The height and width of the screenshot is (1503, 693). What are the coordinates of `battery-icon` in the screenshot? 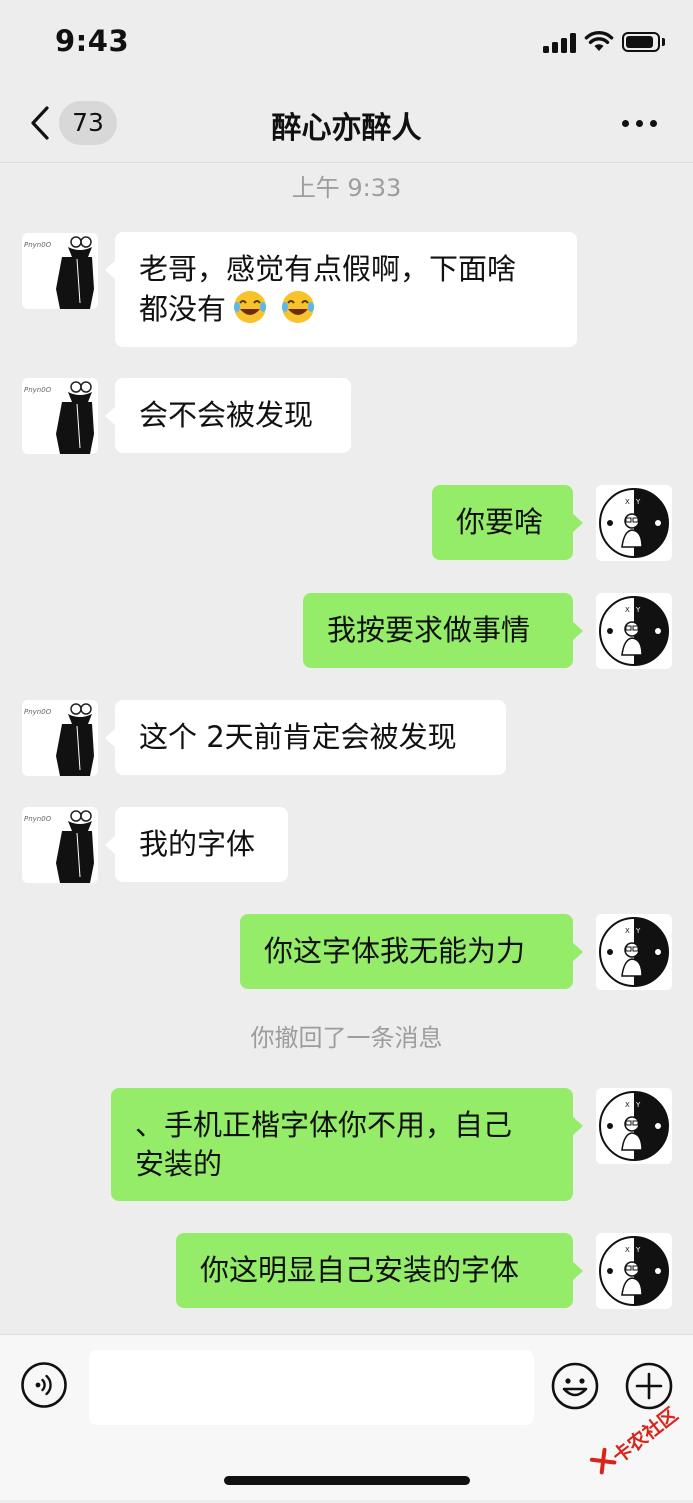 It's located at (641, 42).